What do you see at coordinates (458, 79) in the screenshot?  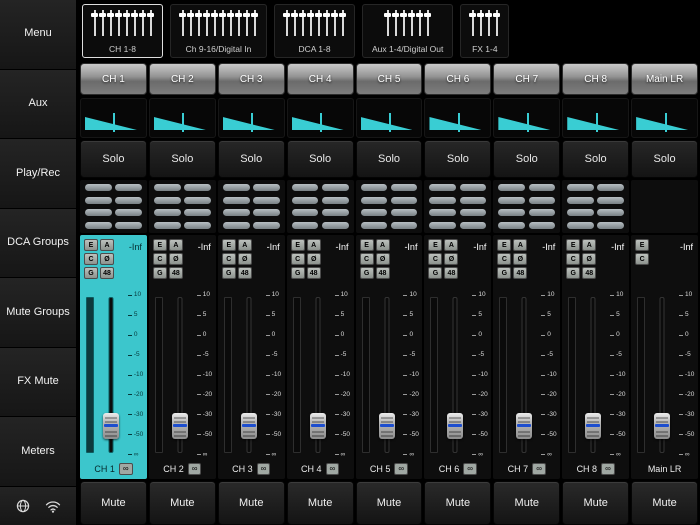 I see `channel-select-button: CH 6` at bounding box center [458, 79].